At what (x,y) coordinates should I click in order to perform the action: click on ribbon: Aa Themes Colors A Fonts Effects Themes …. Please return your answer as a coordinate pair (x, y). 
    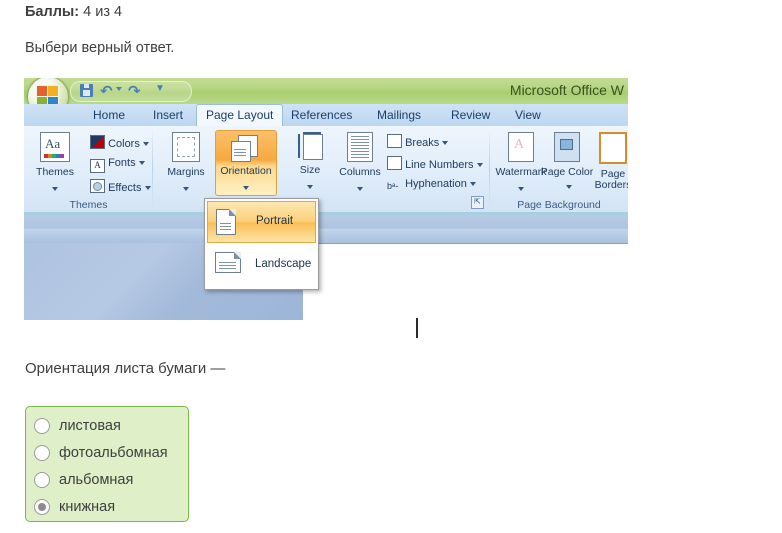
    Looking at the image, I should click on (326, 169).